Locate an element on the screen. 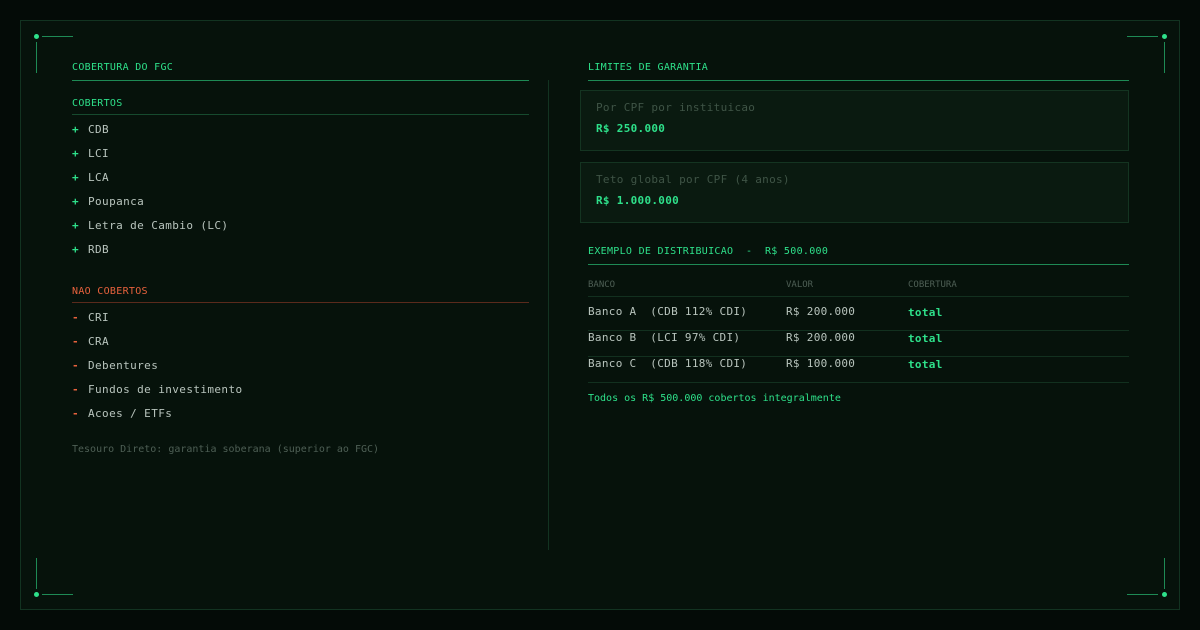  corner-bracket-top-right is located at coordinates (1147, 57).